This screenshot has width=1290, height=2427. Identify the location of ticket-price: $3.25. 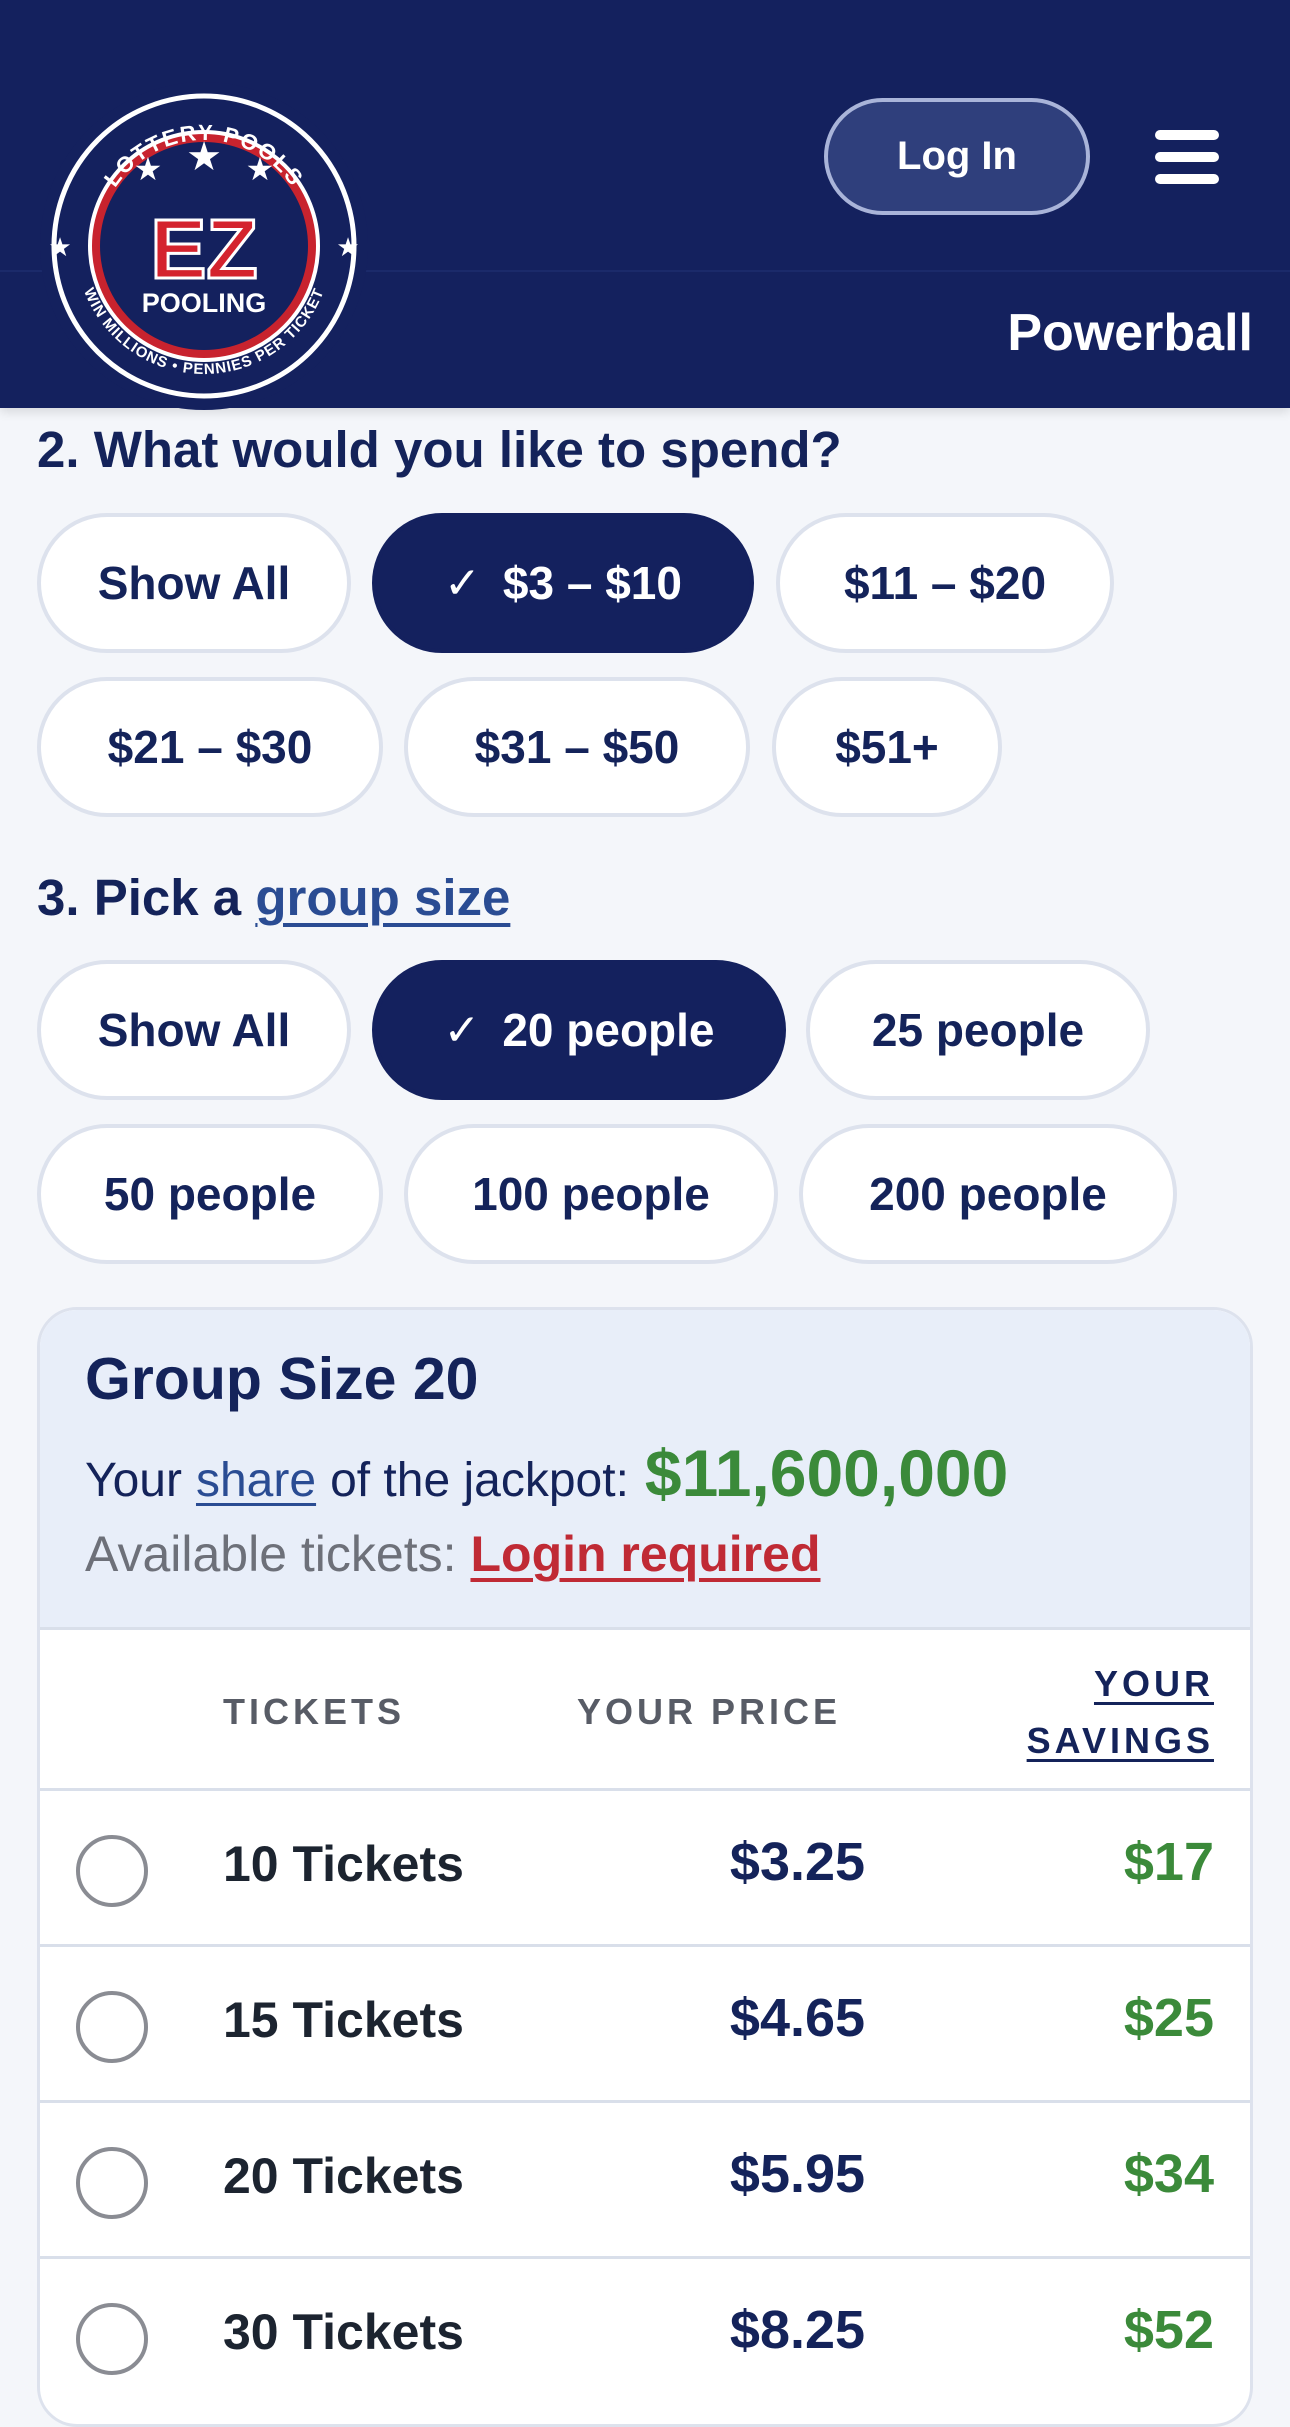
(797, 1862).